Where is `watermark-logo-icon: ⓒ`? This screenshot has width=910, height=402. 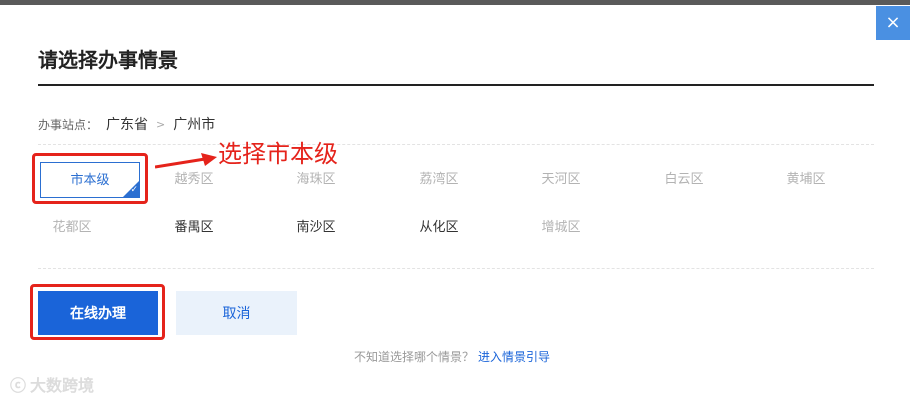
watermark-logo-icon: ⓒ is located at coordinates (18, 385).